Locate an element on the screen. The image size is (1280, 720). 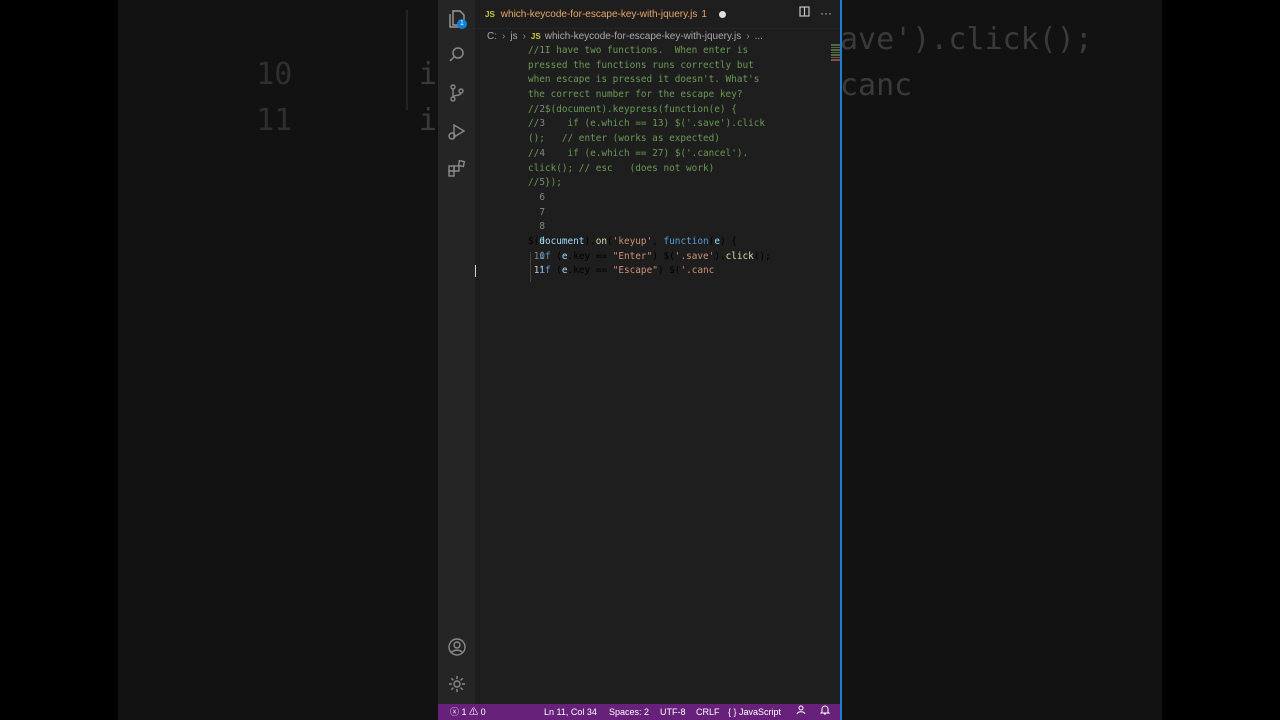
code-line: 9 $(document).on('keyup', function(e) { is located at coordinates (658, 242).